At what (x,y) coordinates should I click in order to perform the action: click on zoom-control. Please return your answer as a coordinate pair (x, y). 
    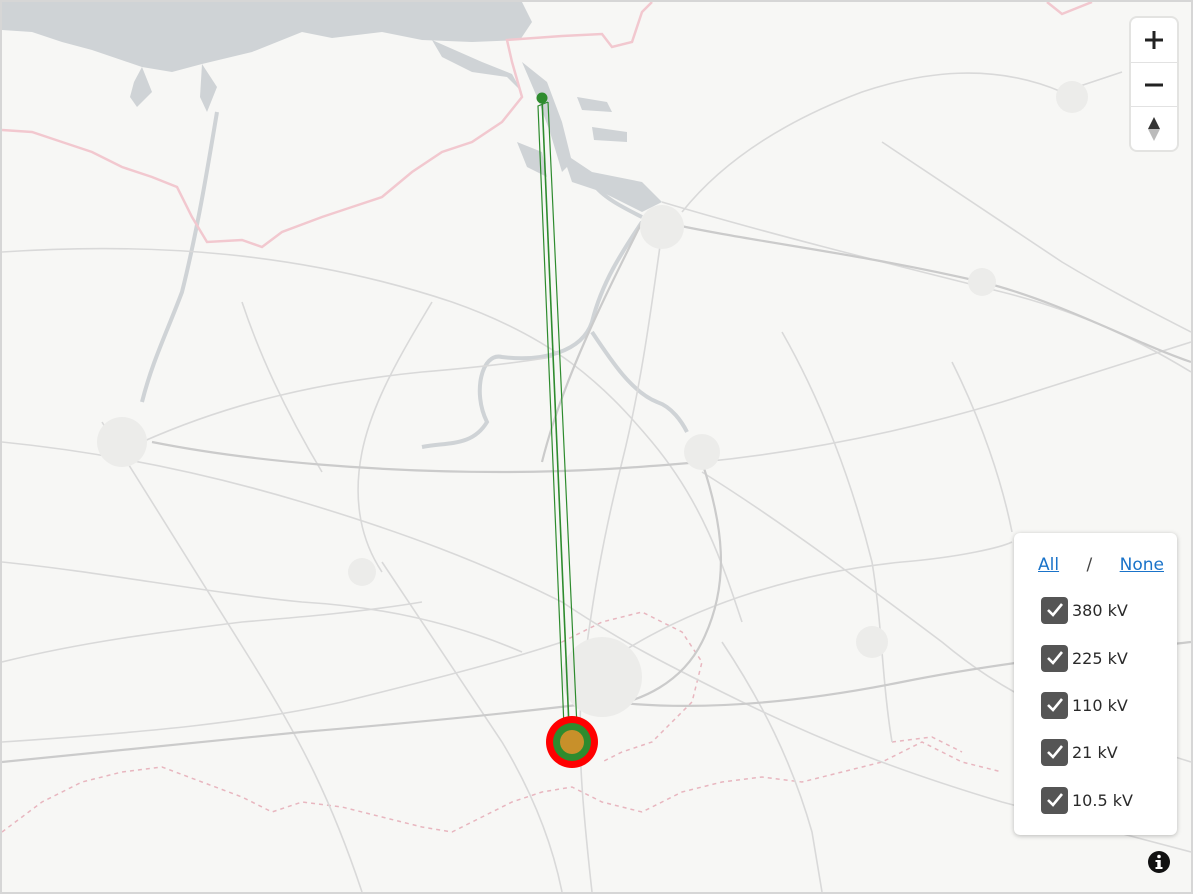
    Looking at the image, I should click on (1154, 84).